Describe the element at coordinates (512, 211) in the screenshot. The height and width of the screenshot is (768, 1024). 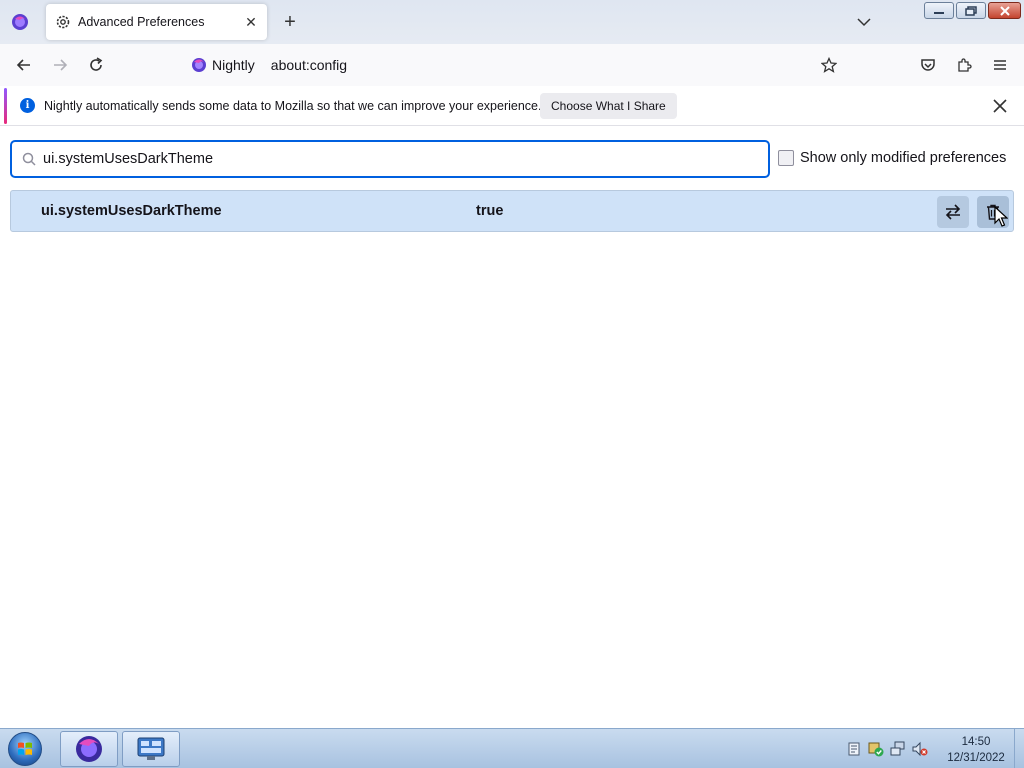
I see `table-row: ui.systemUsesDarkTheme true` at that location.